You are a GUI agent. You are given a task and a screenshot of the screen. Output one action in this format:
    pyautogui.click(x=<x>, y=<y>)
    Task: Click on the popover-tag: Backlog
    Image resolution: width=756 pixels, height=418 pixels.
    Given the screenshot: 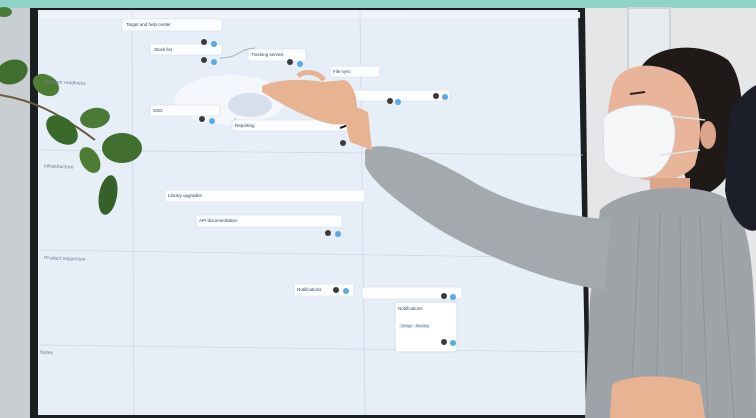 What is the action you would take?
    pyautogui.click(x=422, y=326)
    